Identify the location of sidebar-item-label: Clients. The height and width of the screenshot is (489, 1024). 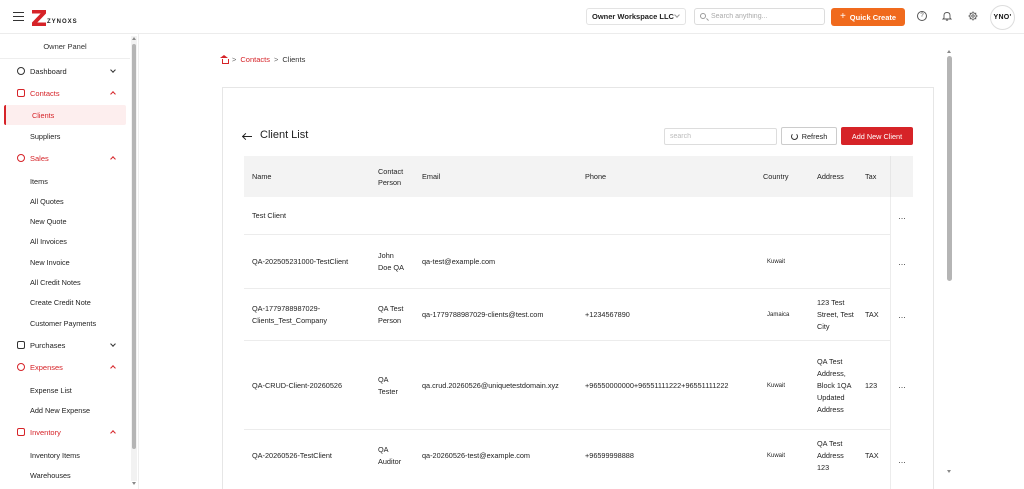
(43, 115).